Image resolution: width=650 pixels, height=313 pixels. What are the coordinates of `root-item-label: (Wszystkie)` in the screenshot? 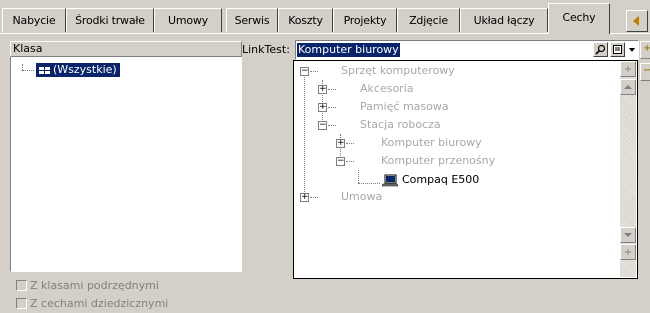 It's located at (85, 69).